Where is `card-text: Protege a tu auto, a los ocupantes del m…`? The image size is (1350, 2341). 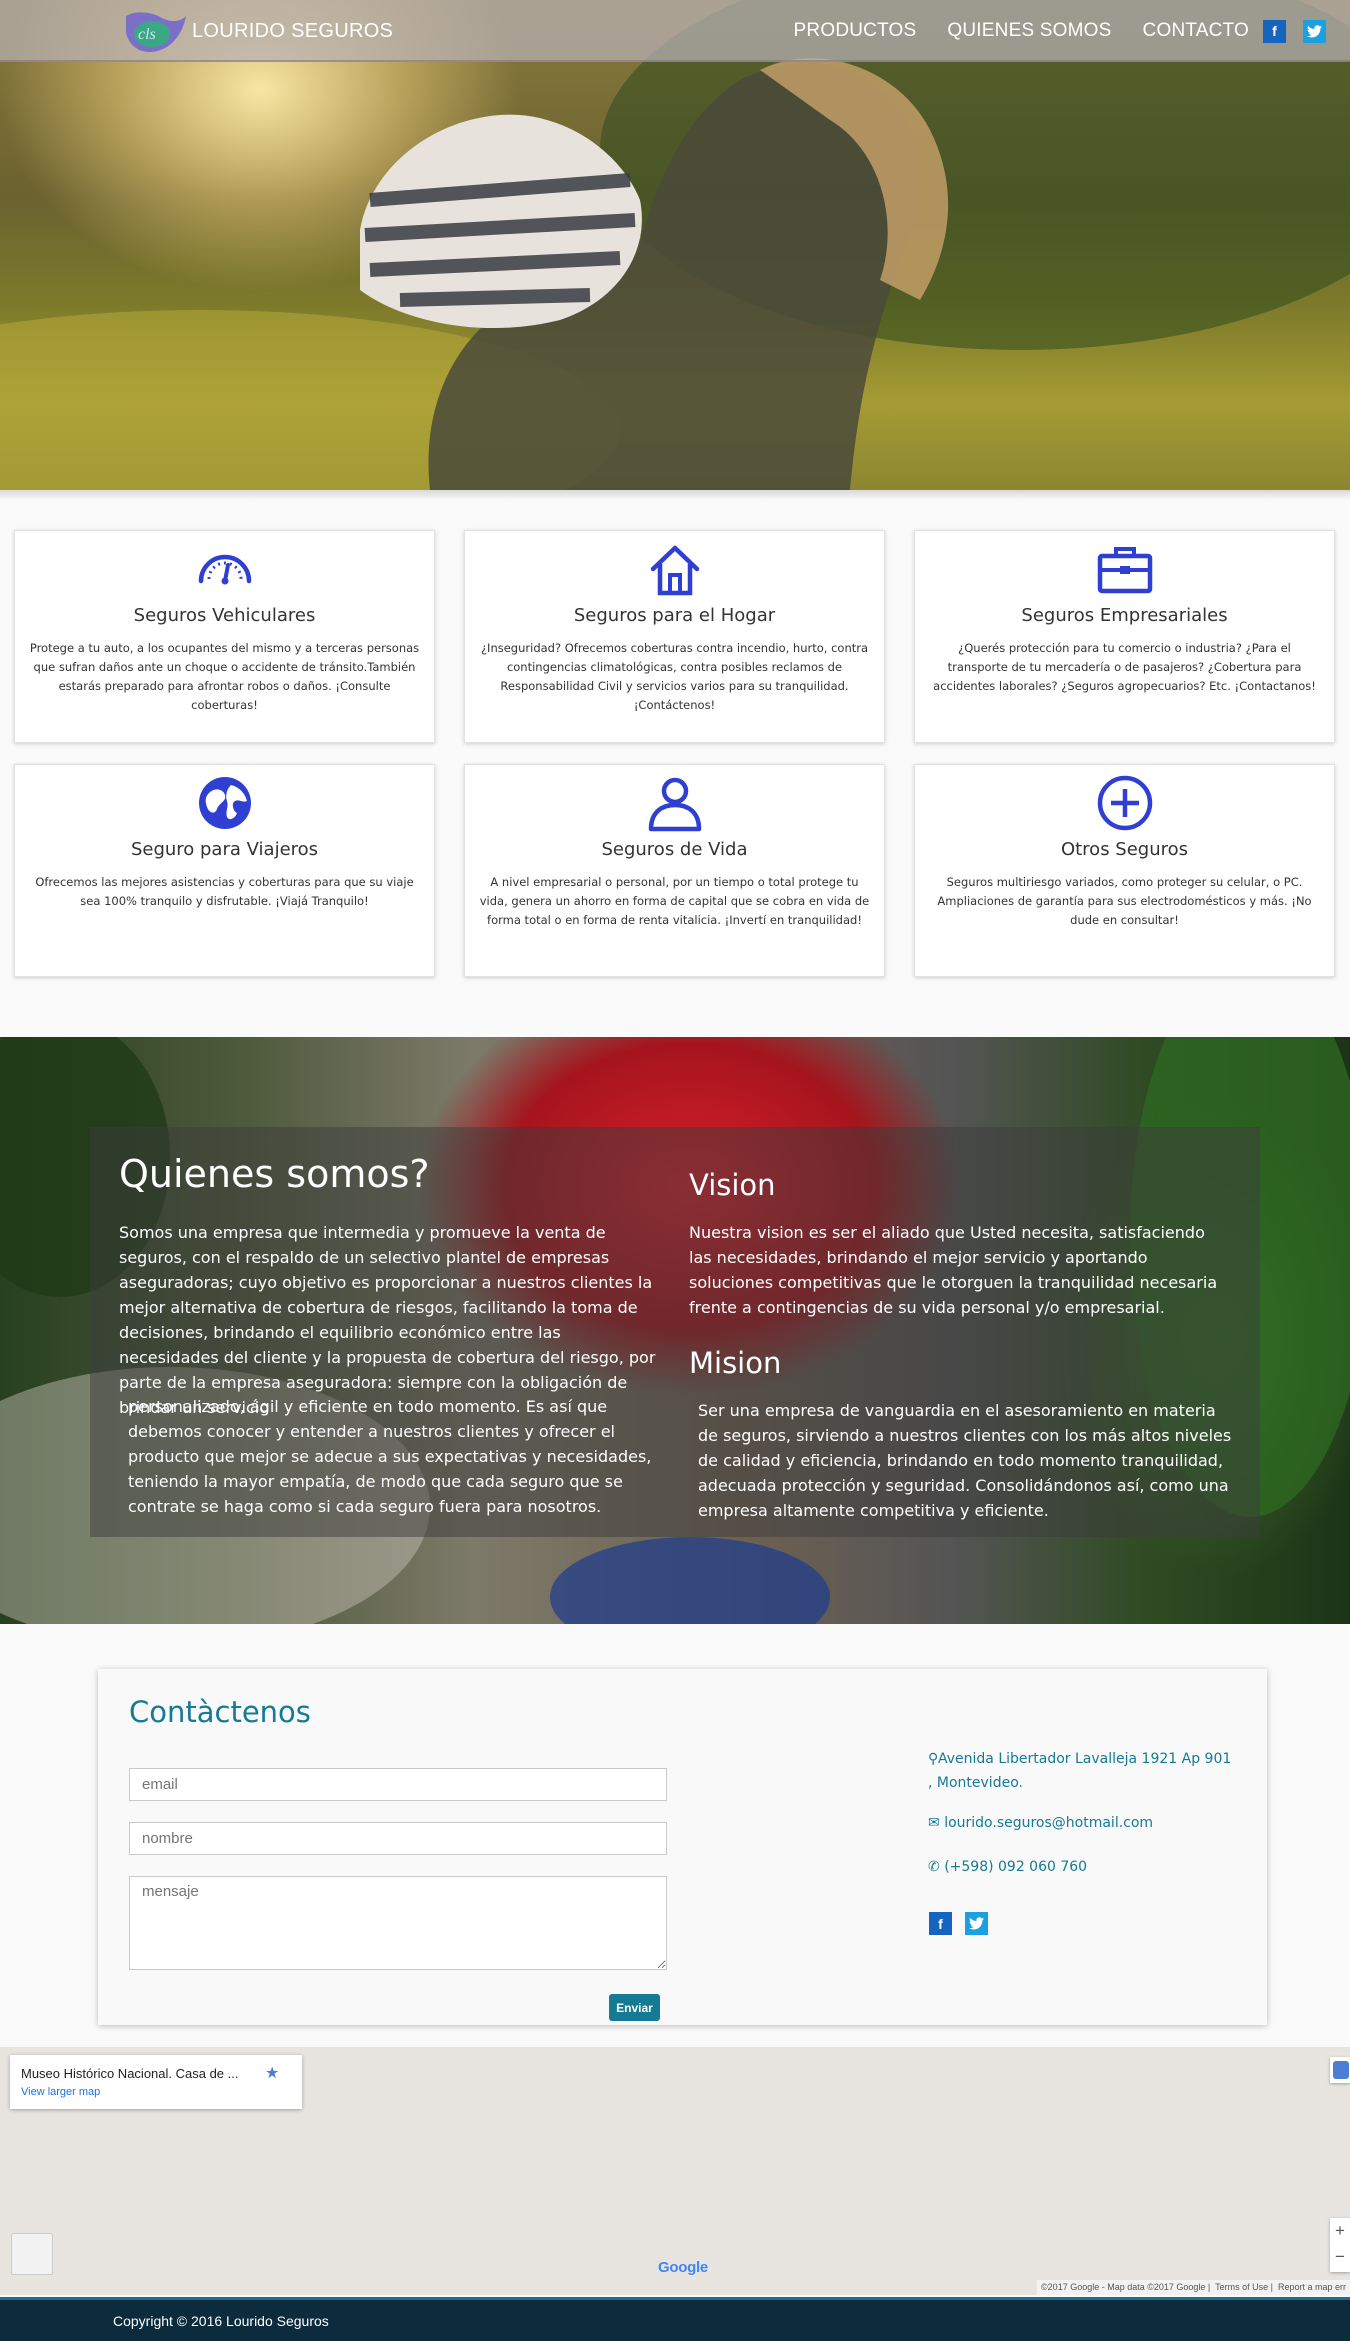
card-text: Protege a tu auto, a los ocupantes del m… is located at coordinates (224, 676).